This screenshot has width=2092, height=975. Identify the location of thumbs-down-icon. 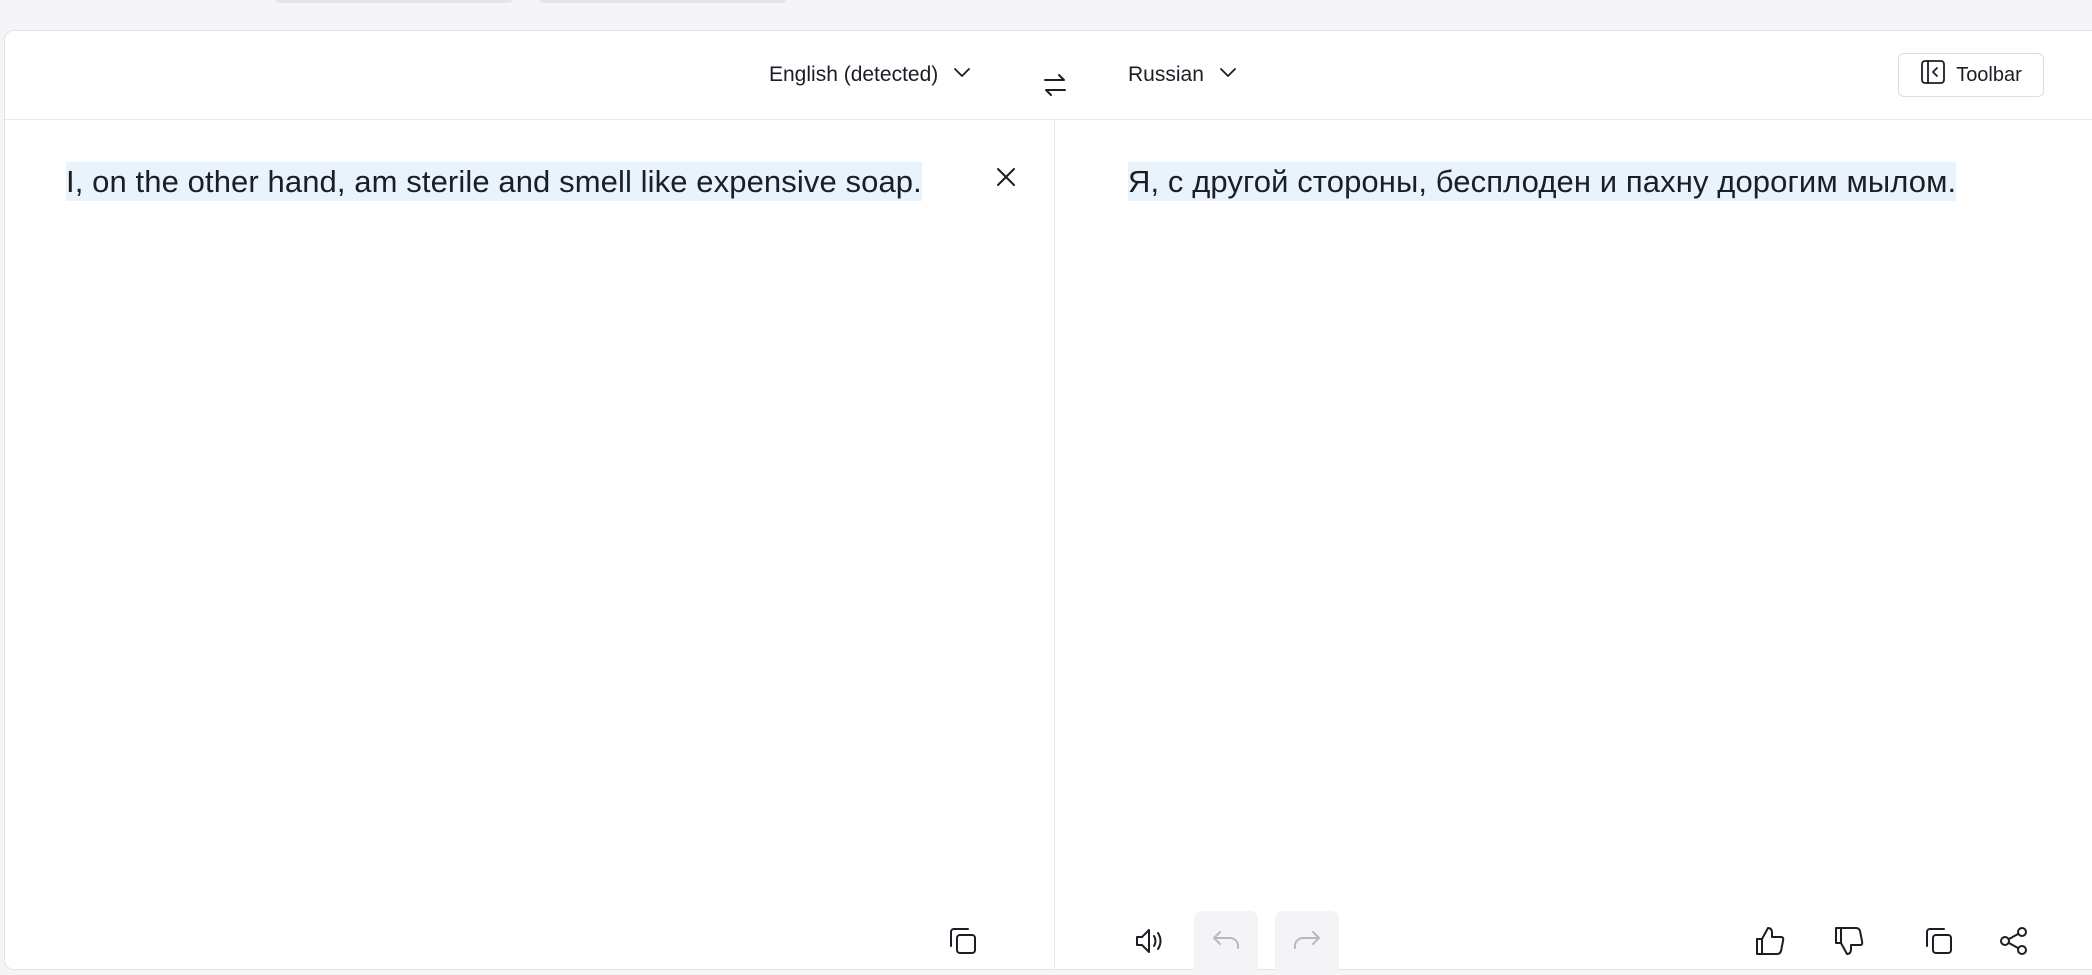
(1849, 943).